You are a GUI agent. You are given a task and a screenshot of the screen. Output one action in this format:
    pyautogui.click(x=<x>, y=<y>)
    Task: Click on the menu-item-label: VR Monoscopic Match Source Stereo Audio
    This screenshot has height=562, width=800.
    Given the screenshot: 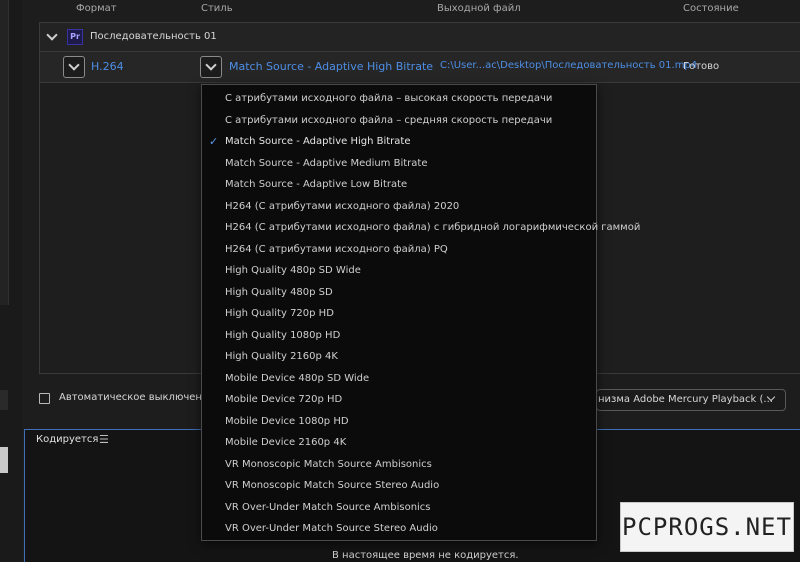 What is the action you would take?
    pyautogui.click(x=332, y=485)
    